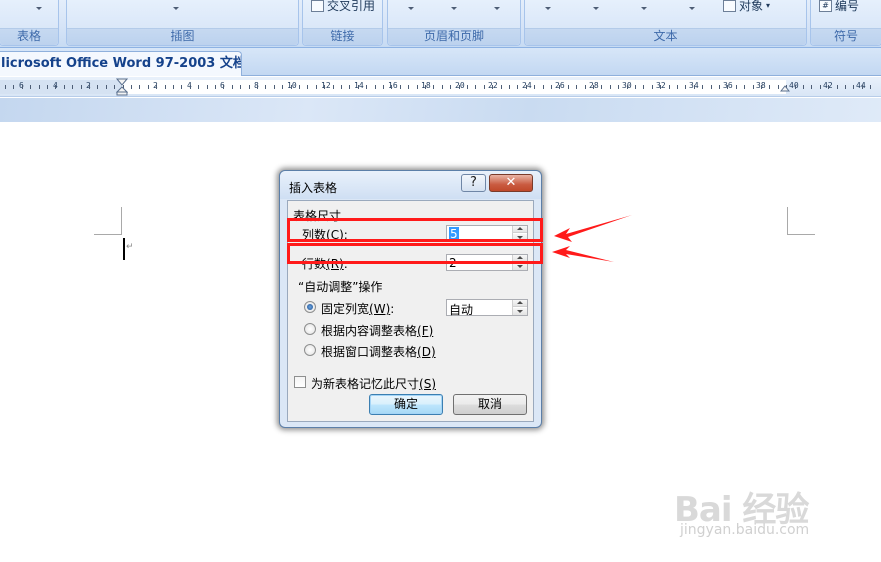 This screenshot has height=562, width=881. Describe the element at coordinates (440, 110) in the screenshot. I see `document-area-header` at that location.